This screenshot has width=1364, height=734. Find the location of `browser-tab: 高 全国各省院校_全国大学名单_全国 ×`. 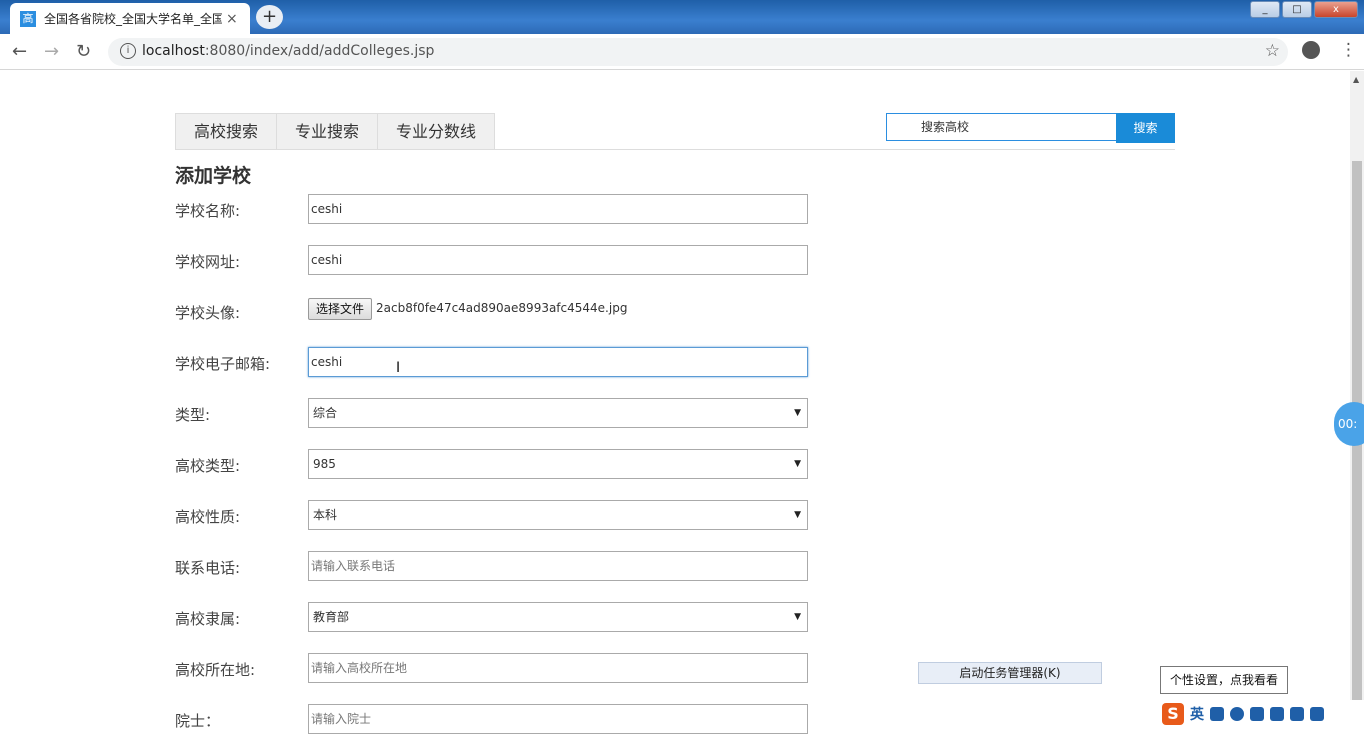

browser-tab: 高 全国各省院校_全国大学名单_全国 × is located at coordinates (130, 18).